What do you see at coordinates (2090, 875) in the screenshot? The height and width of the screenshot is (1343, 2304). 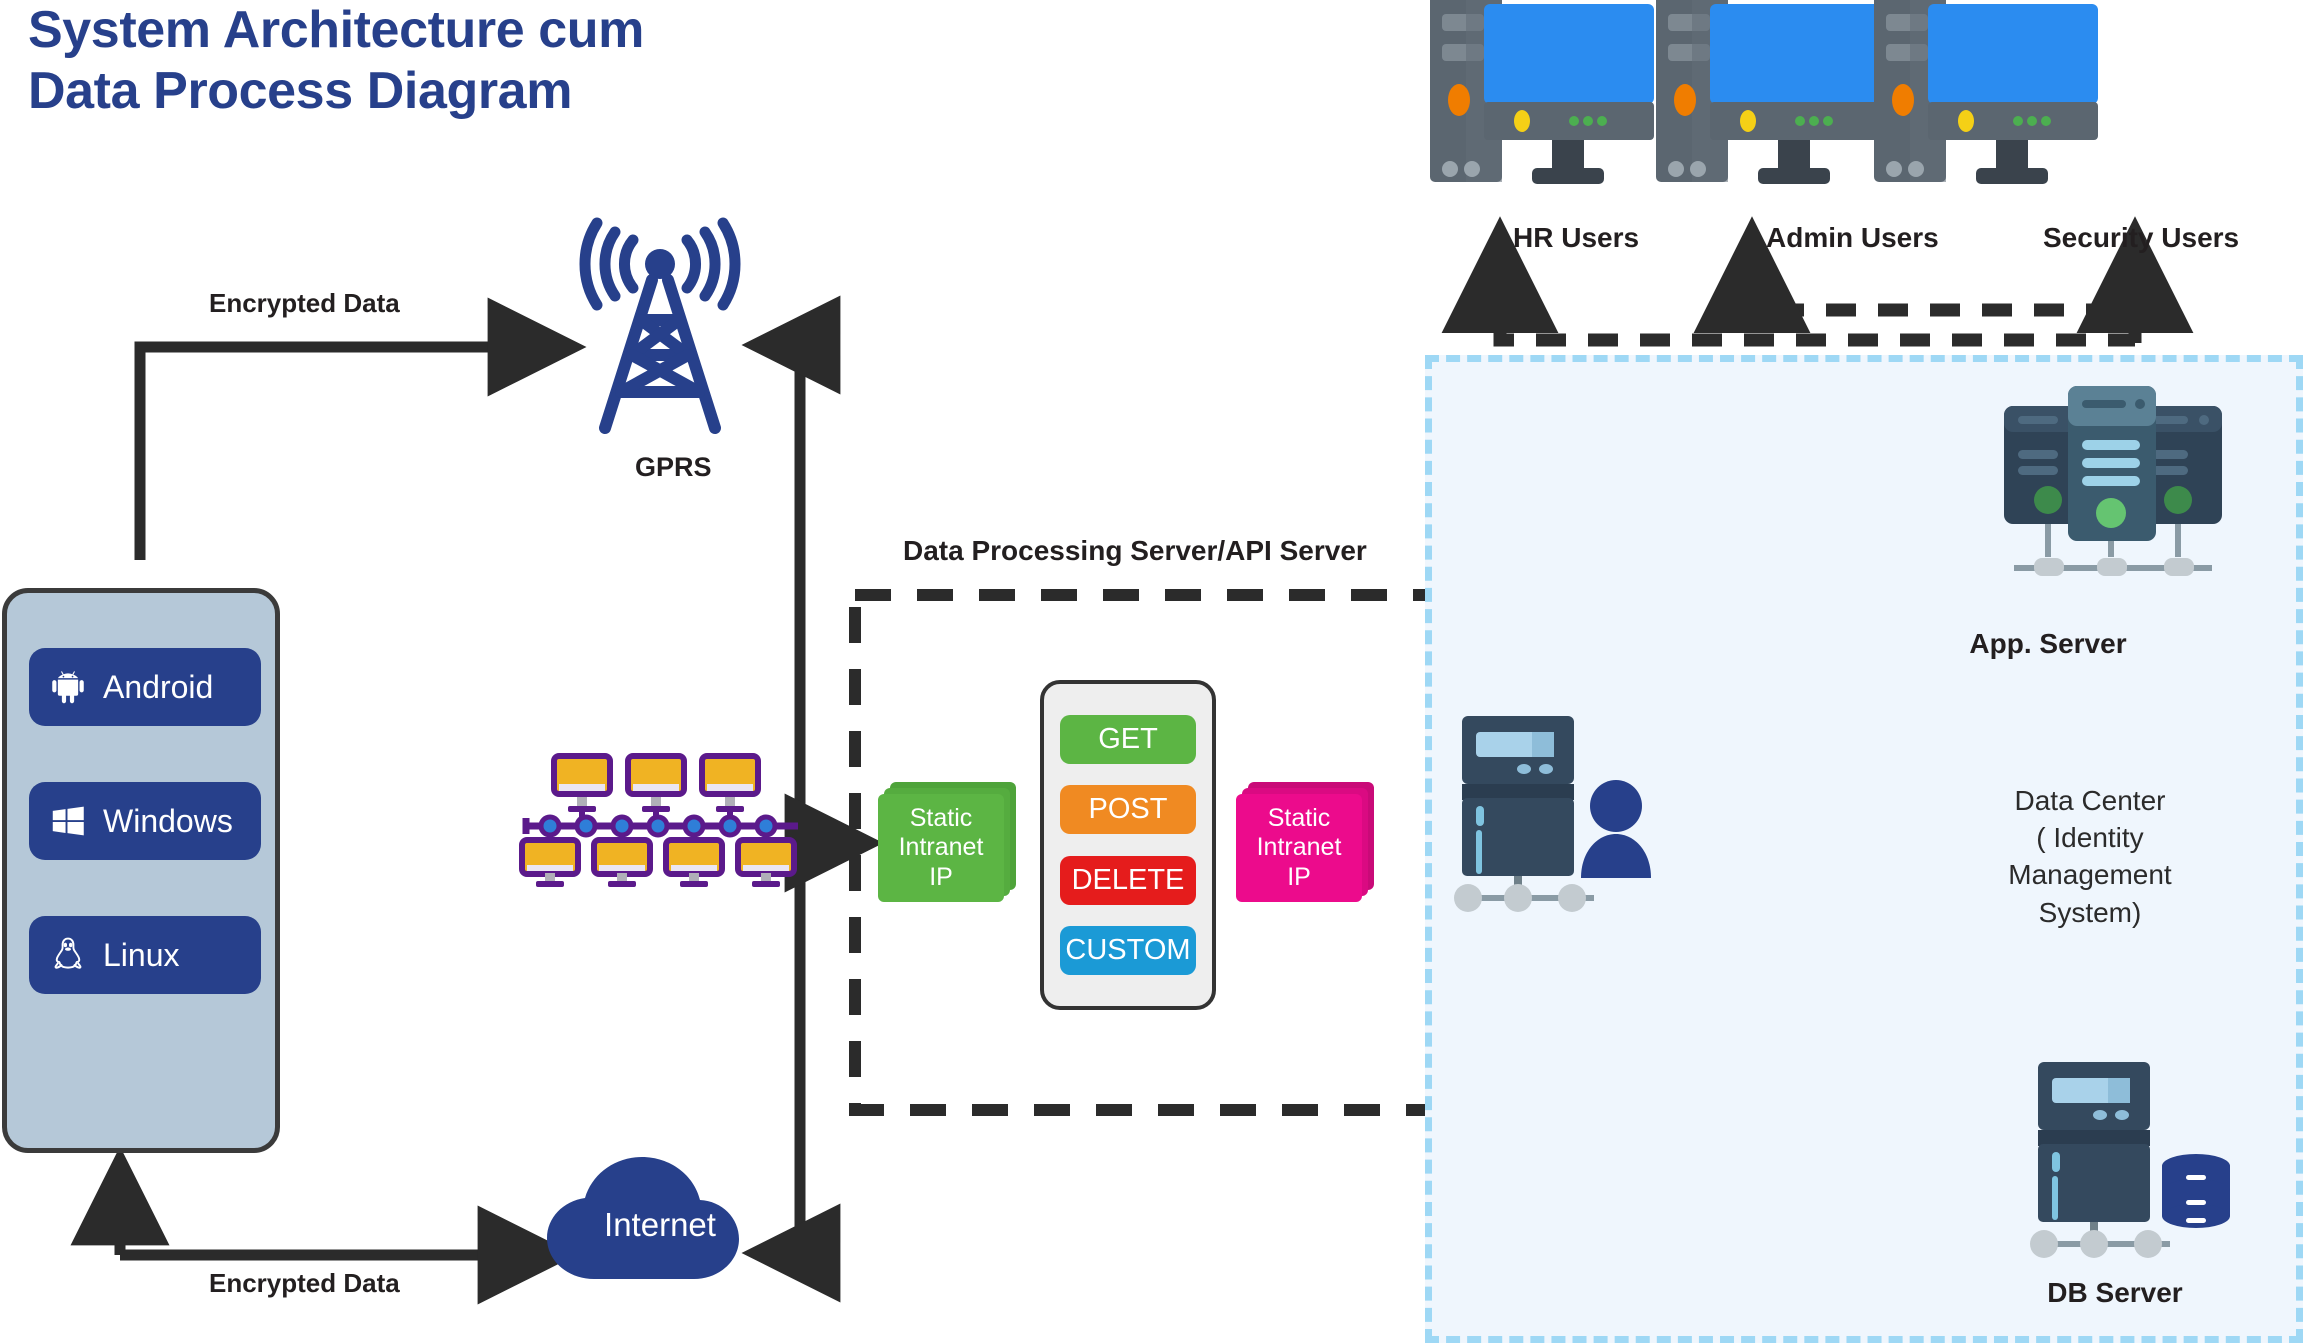 I see `data-center-label-line3: Management` at bounding box center [2090, 875].